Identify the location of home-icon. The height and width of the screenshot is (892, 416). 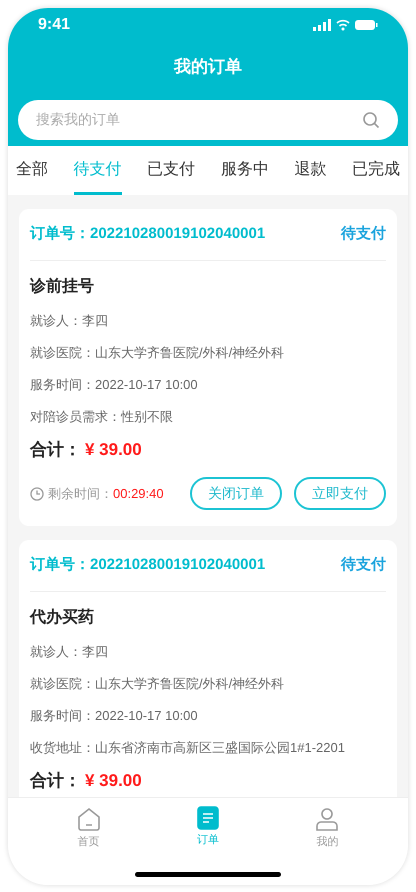
(89, 819).